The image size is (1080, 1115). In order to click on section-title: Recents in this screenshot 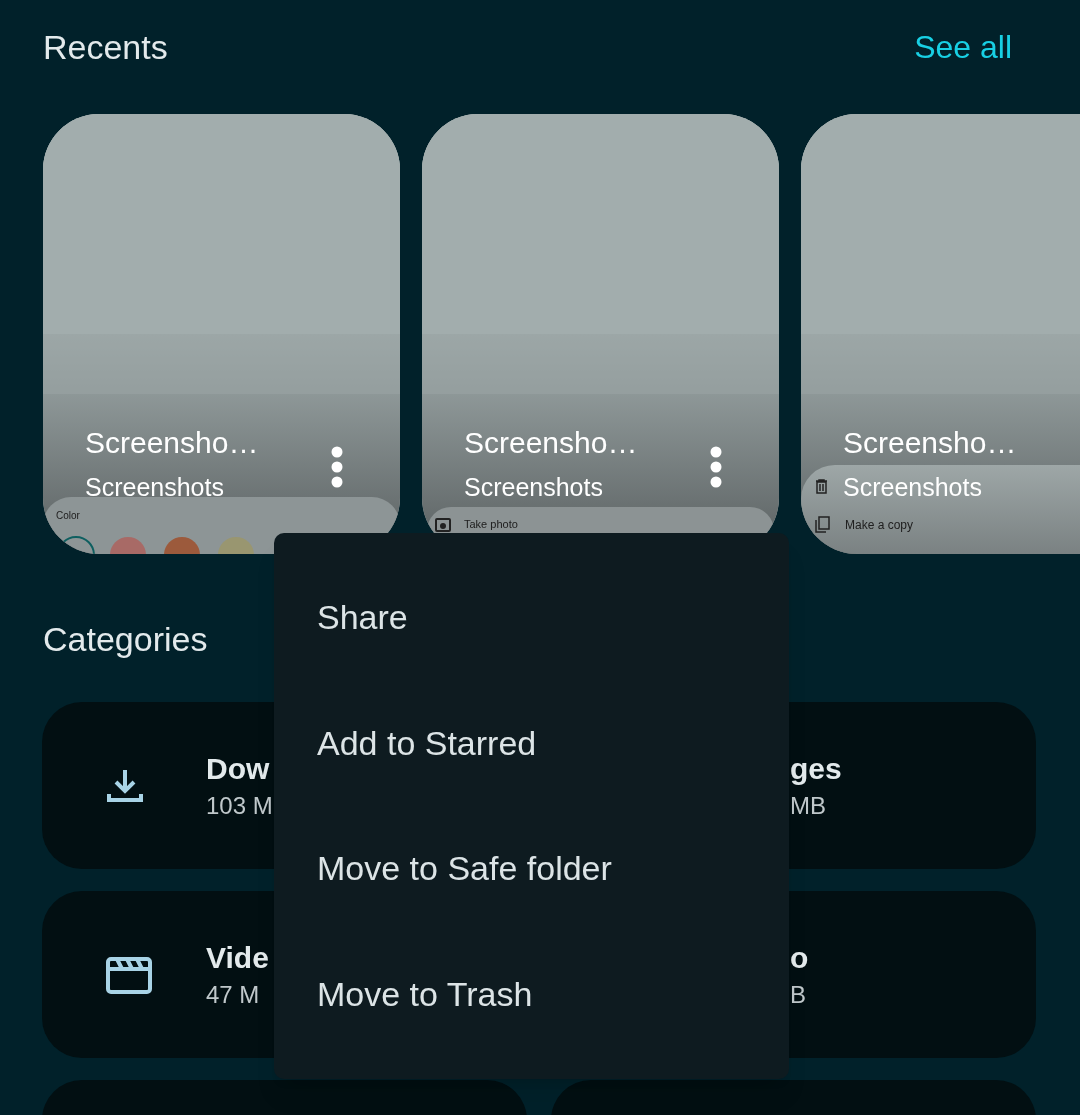, I will do `click(105, 47)`.